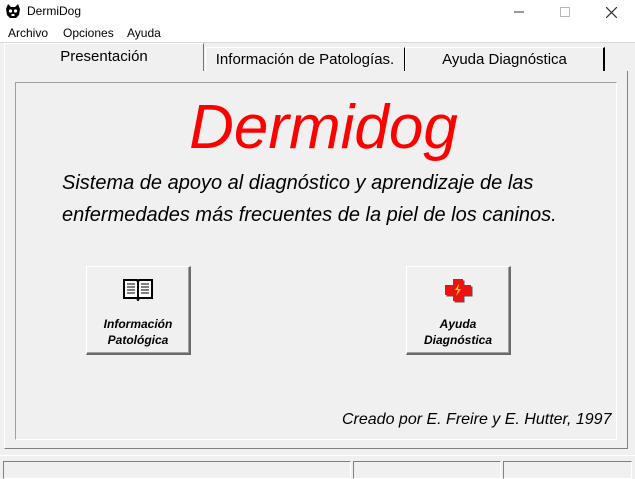 Image resolution: width=635 pixels, height=479 pixels. I want to click on close-icon, so click(611, 12).